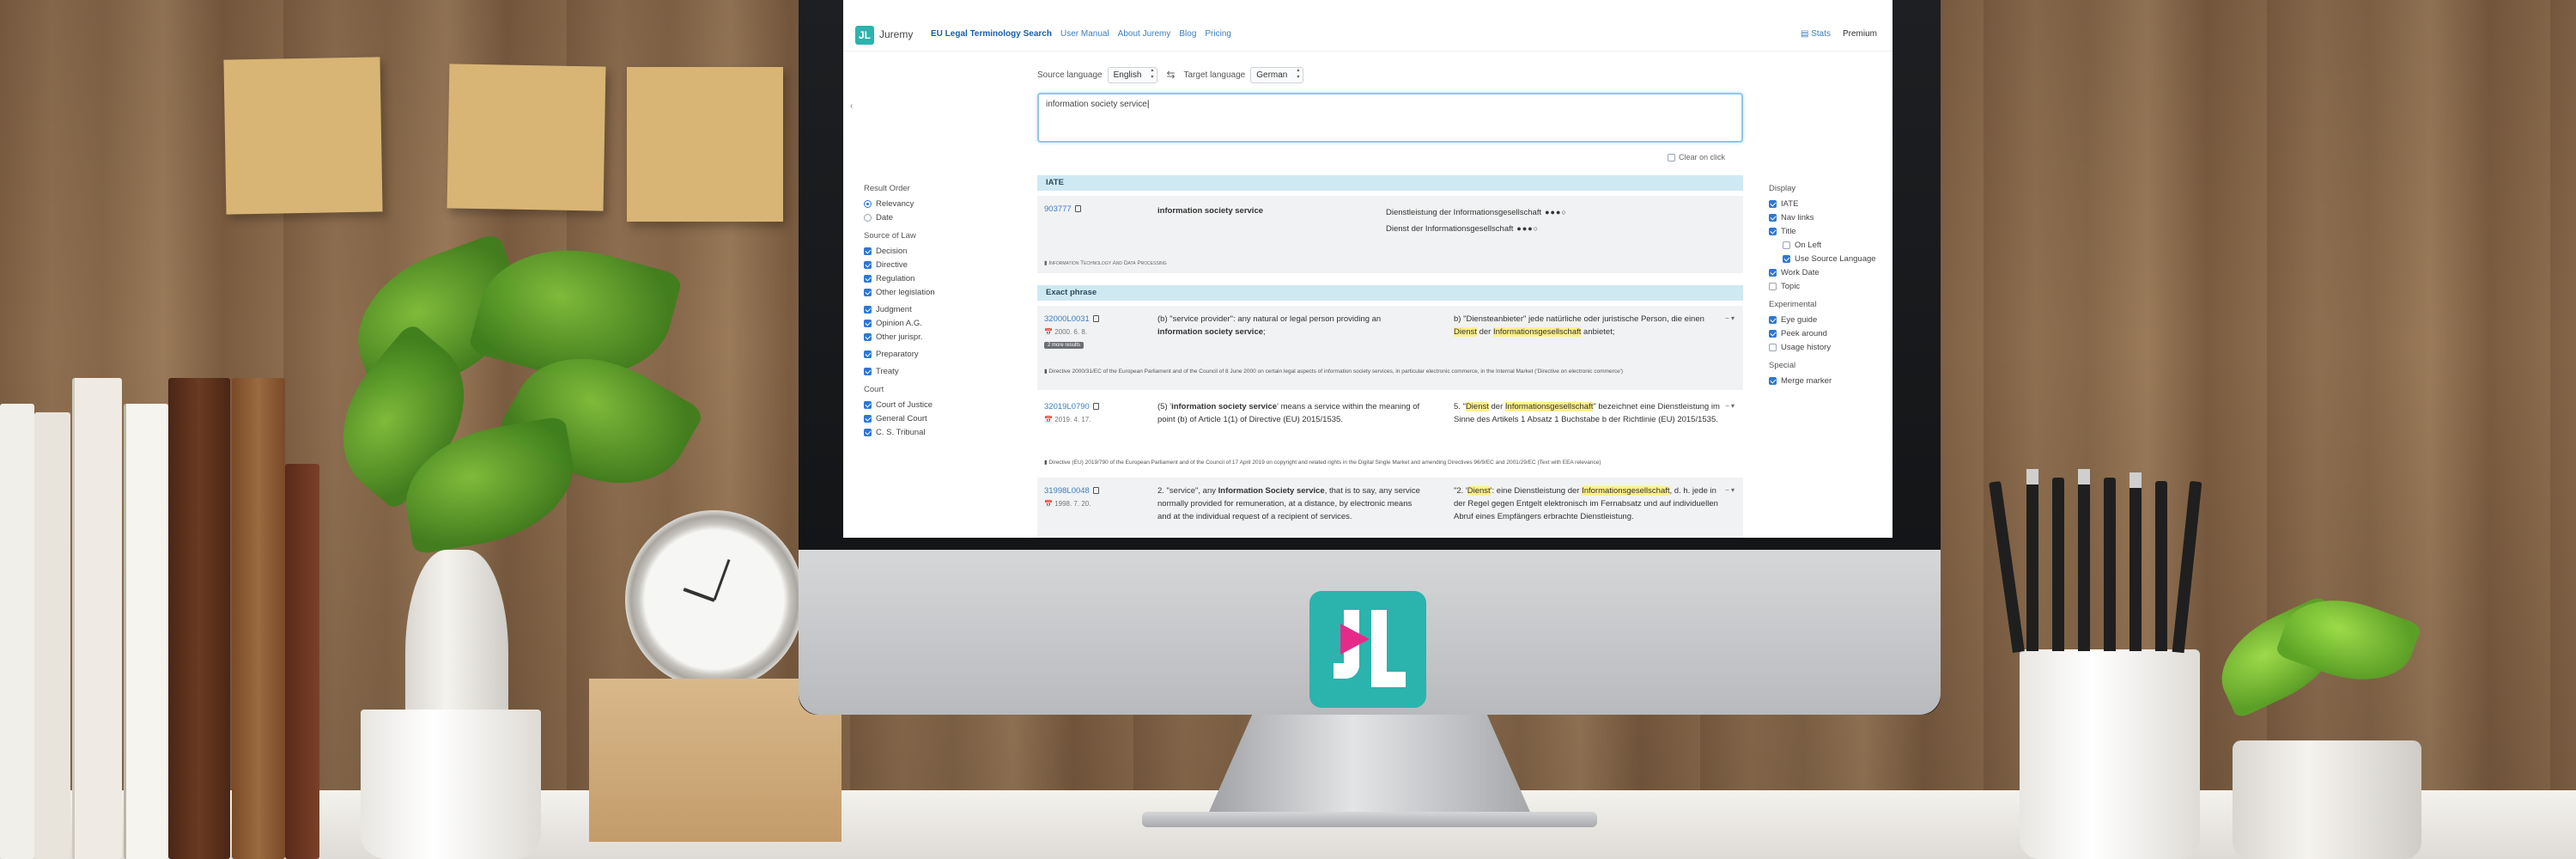 The image size is (2576, 859). Describe the element at coordinates (1789, 231) in the screenshot. I see `display-title-label: Title` at that location.